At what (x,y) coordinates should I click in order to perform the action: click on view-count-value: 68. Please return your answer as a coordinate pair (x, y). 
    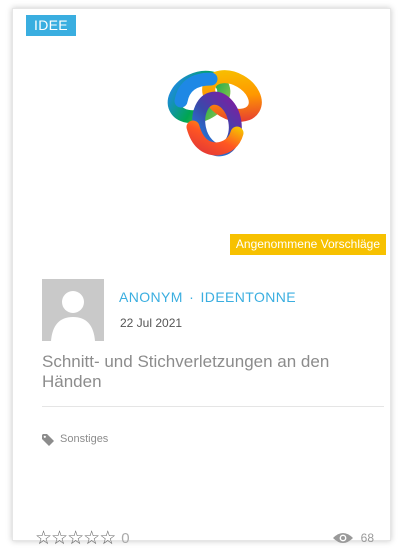
    Looking at the image, I should click on (367, 538).